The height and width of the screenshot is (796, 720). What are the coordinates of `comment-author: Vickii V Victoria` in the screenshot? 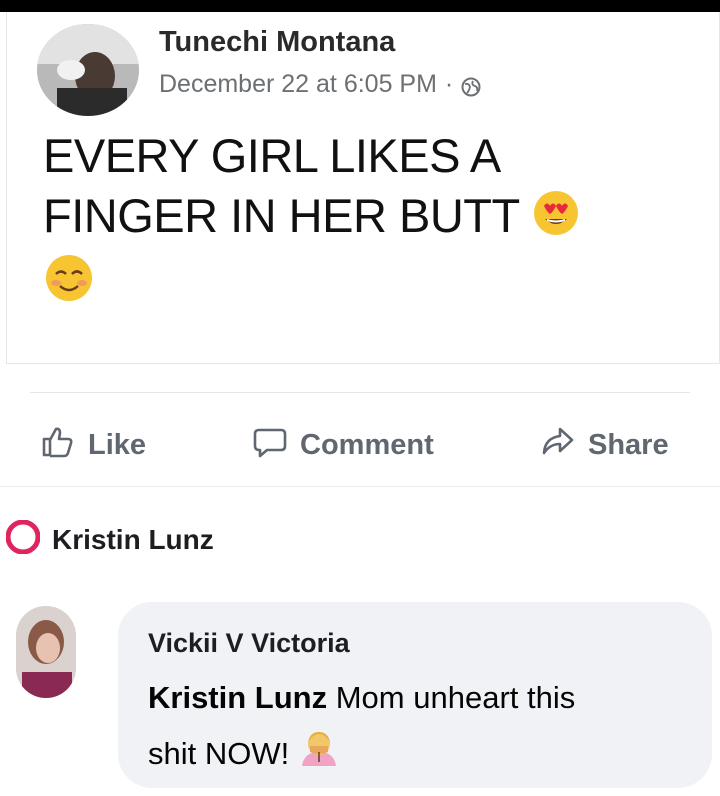 It's located at (249, 643).